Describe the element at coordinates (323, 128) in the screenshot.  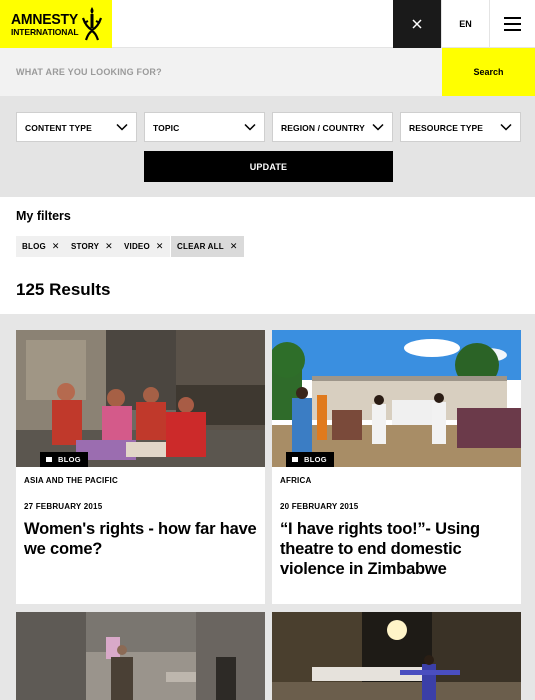
I see `dropdown-label: REGION / COUNTRY` at that location.